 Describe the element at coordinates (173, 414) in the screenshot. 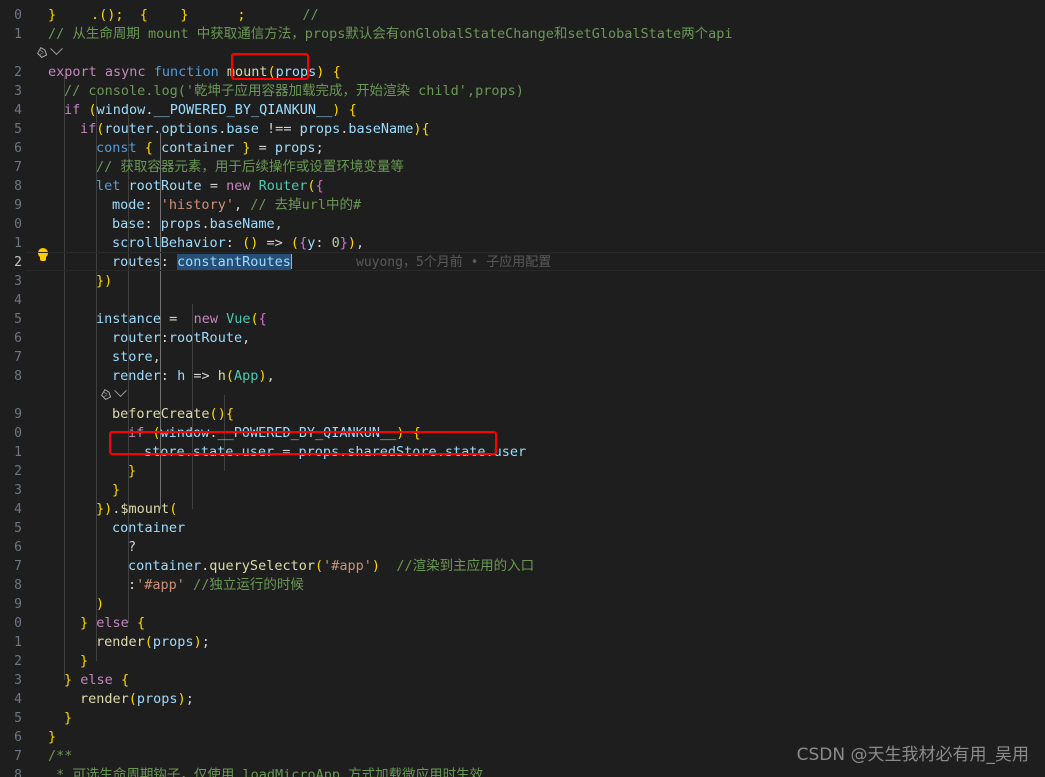

I see `code-line: beforeCreate(){` at that location.